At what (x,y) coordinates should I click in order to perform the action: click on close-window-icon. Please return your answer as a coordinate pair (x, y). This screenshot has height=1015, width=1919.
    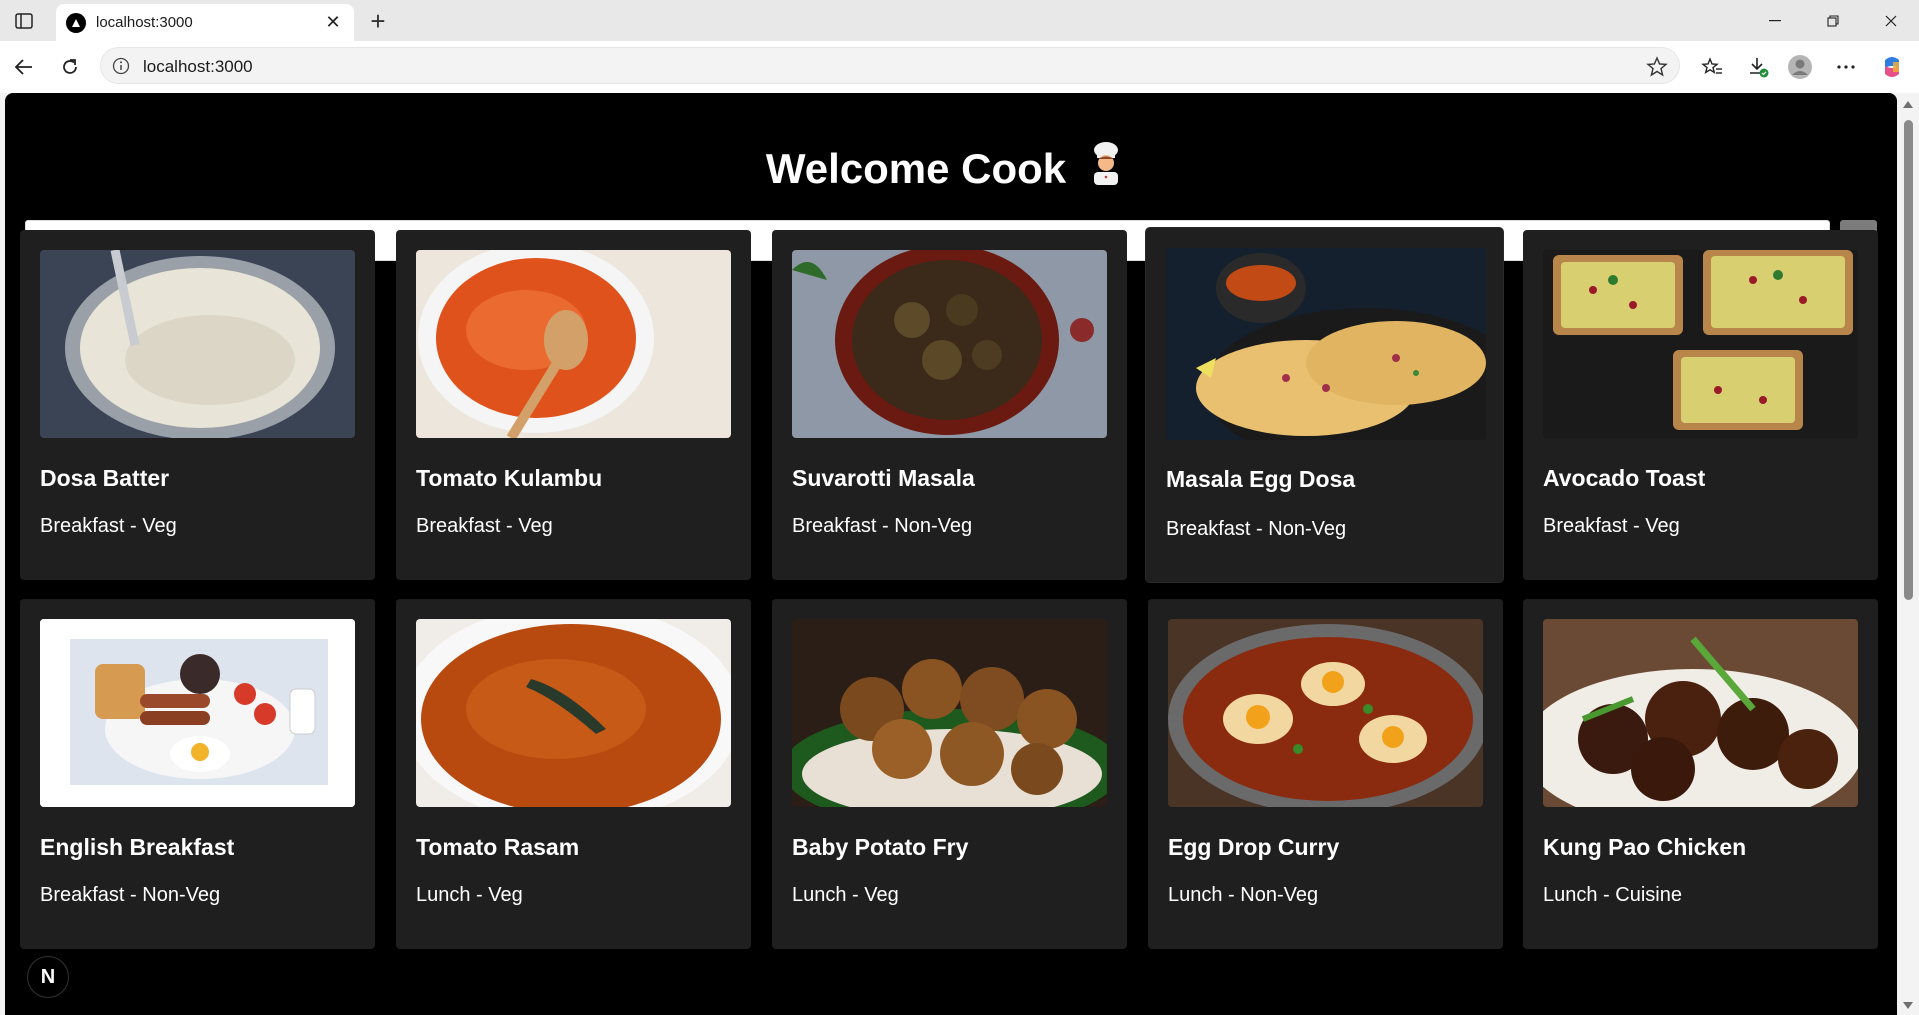
    Looking at the image, I should click on (1891, 21).